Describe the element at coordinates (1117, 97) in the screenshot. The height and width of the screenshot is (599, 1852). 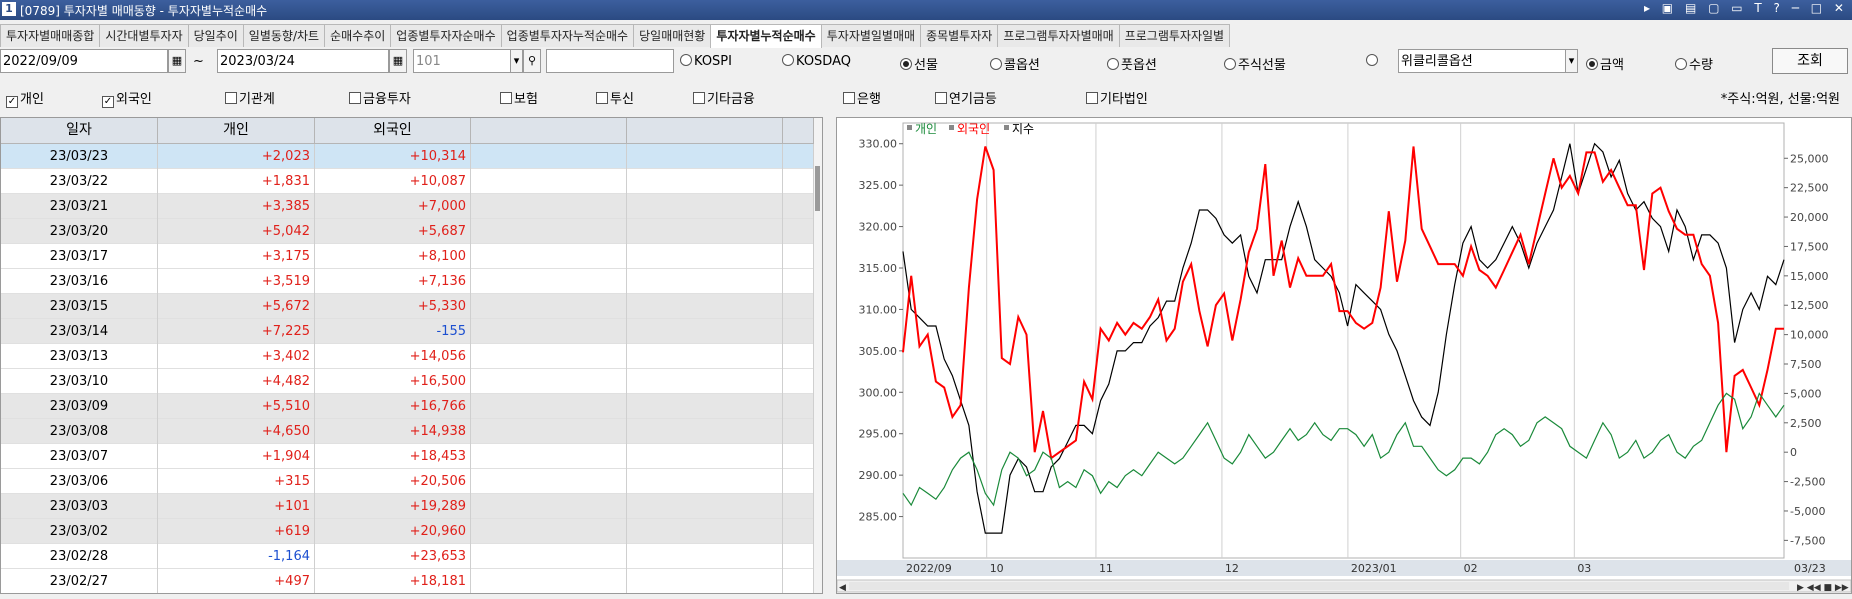
I see `investor-checkbox-9: 기타법인` at that location.